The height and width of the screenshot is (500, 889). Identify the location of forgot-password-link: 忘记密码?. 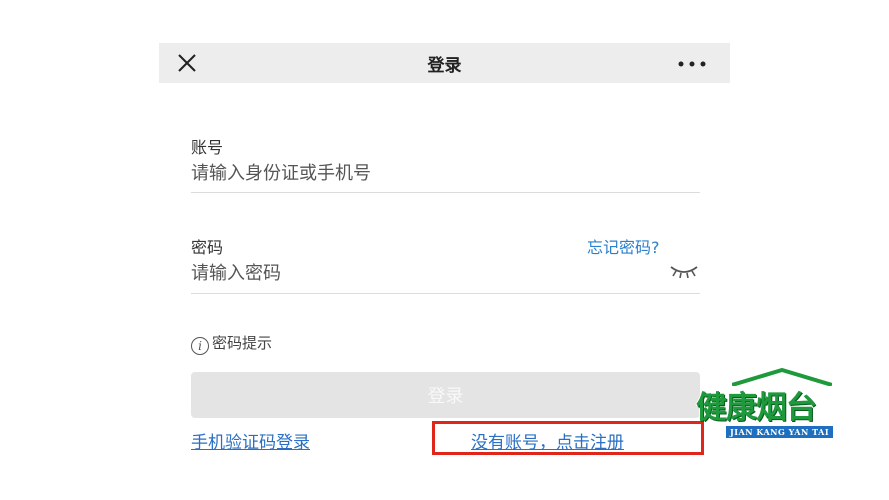
(623, 246).